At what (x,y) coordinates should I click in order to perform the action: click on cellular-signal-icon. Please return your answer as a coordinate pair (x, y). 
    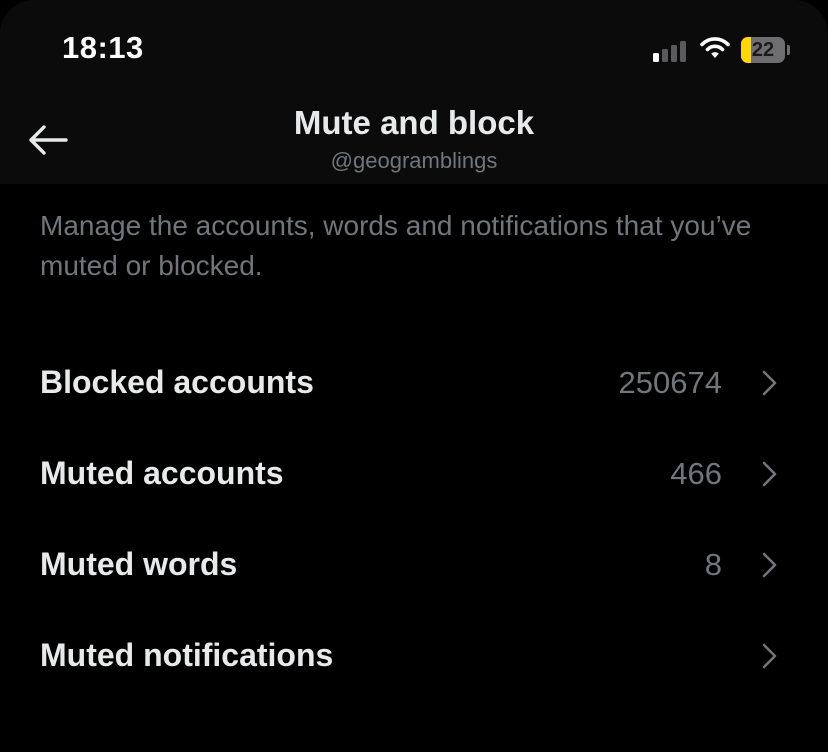
    Looking at the image, I should click on (671, 50).